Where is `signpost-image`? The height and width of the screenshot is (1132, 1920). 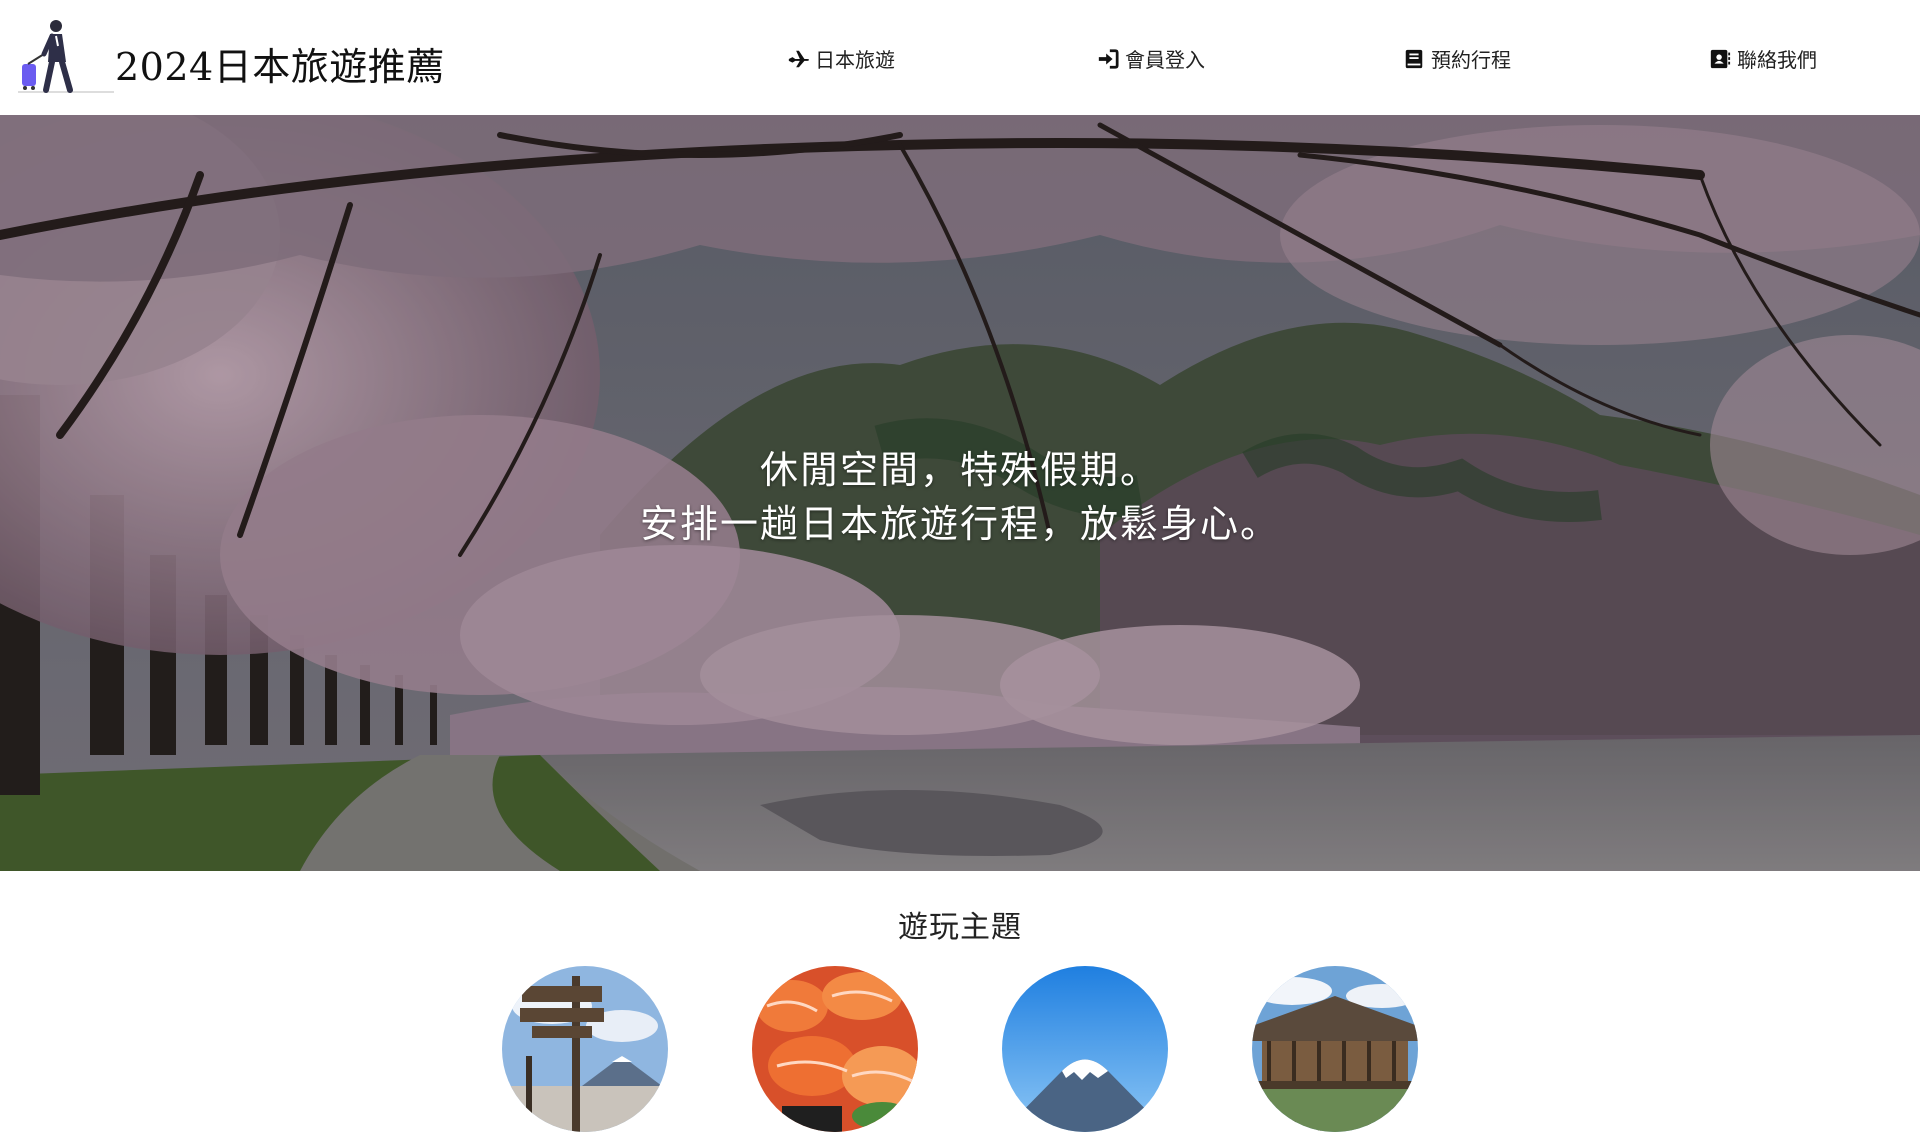 signpost-image is located at coordinates (585, 1049).